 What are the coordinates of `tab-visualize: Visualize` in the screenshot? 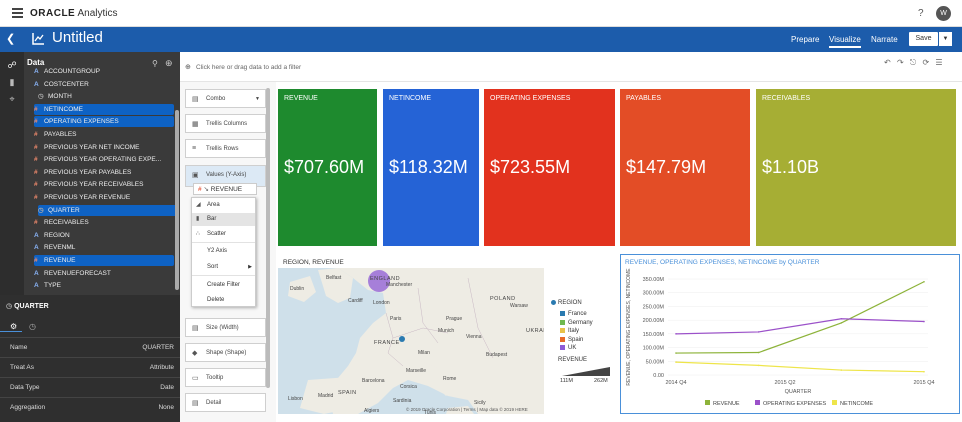 It's located at (845, 41).